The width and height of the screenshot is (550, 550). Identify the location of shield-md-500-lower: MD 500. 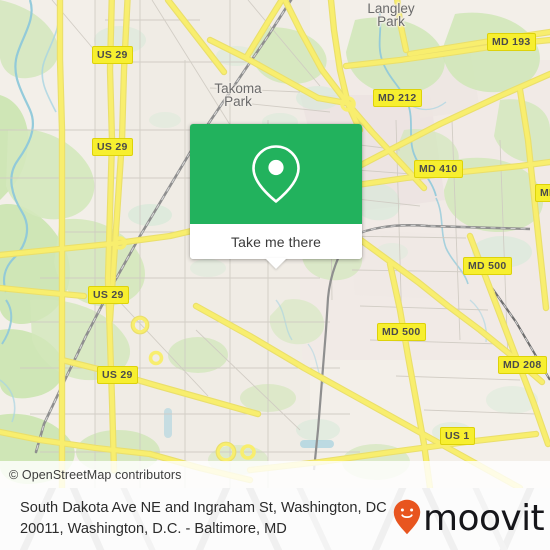
(401, 332).